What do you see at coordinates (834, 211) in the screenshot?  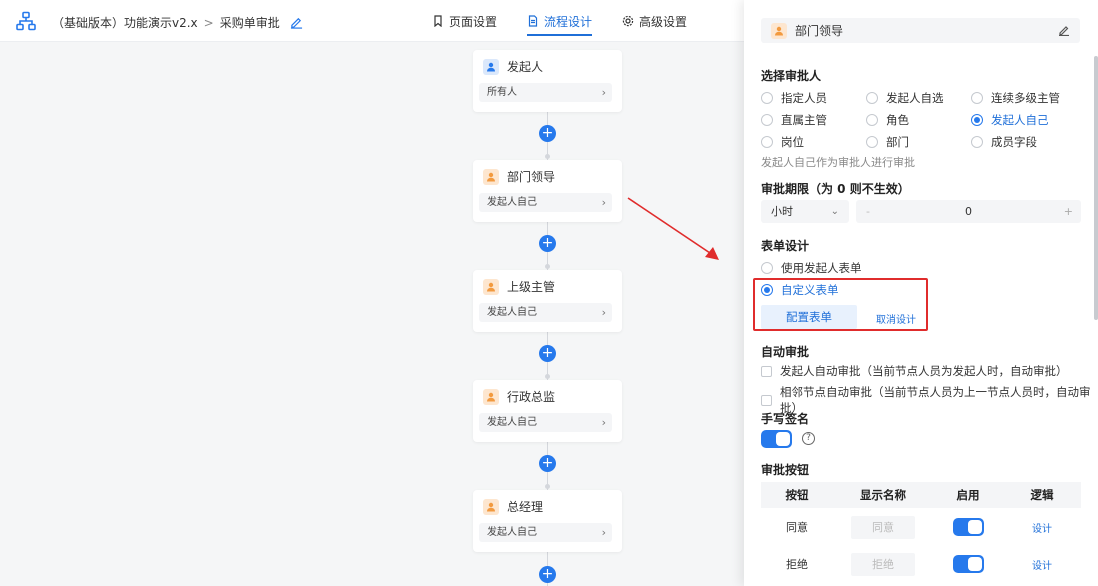 I see `chevron-down-icon: ⌄` at bounding box center [834, 211].